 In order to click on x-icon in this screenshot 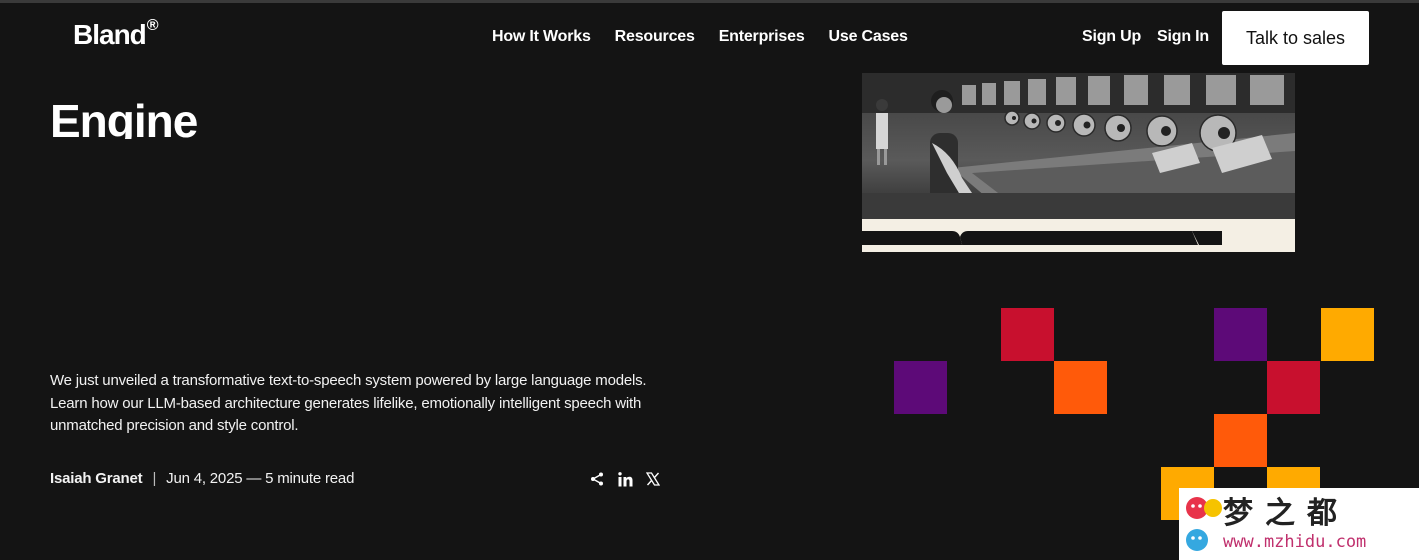, I will do `click(653, 479)`.